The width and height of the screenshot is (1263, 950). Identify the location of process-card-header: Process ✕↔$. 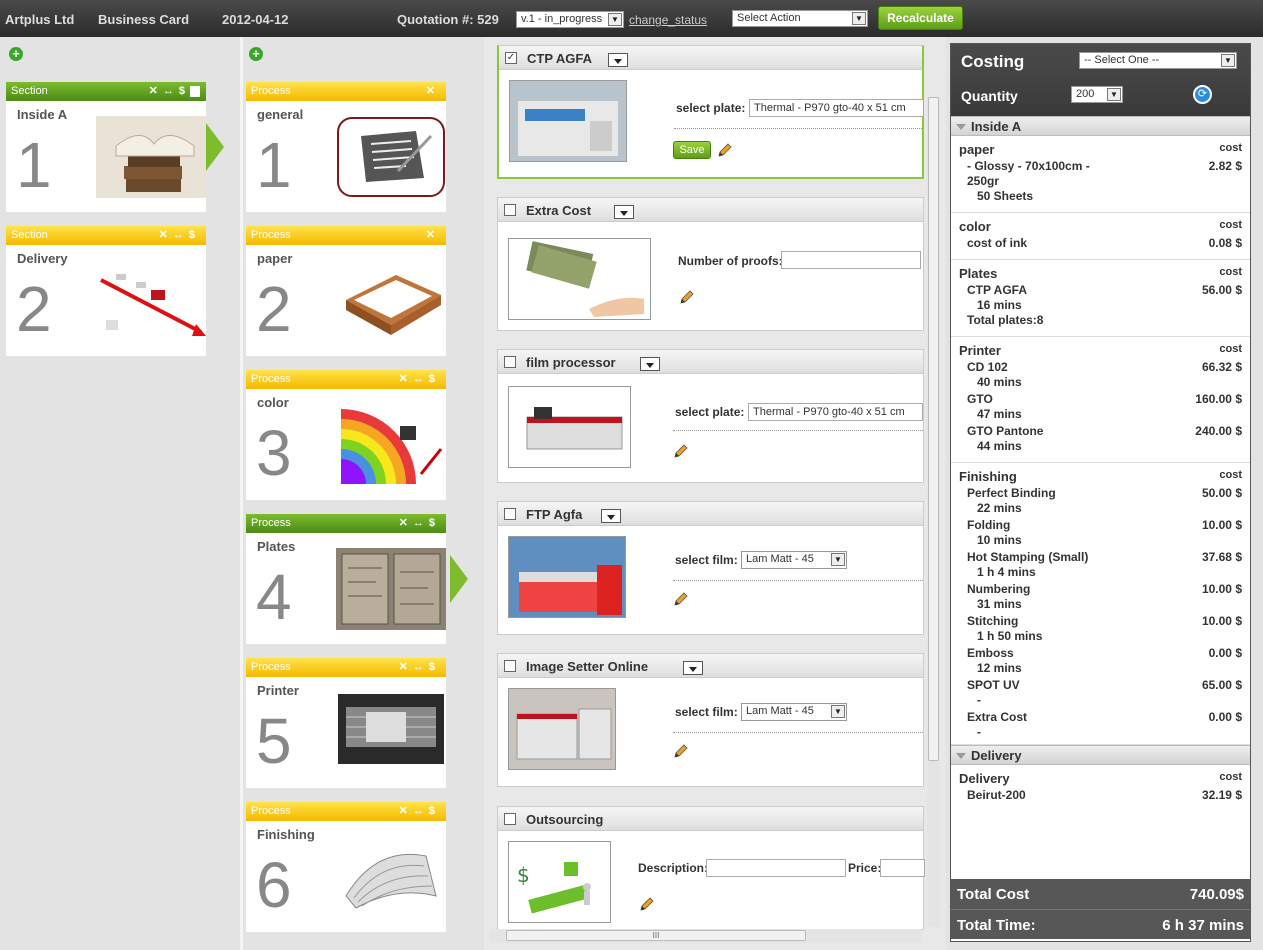
(346, 379).